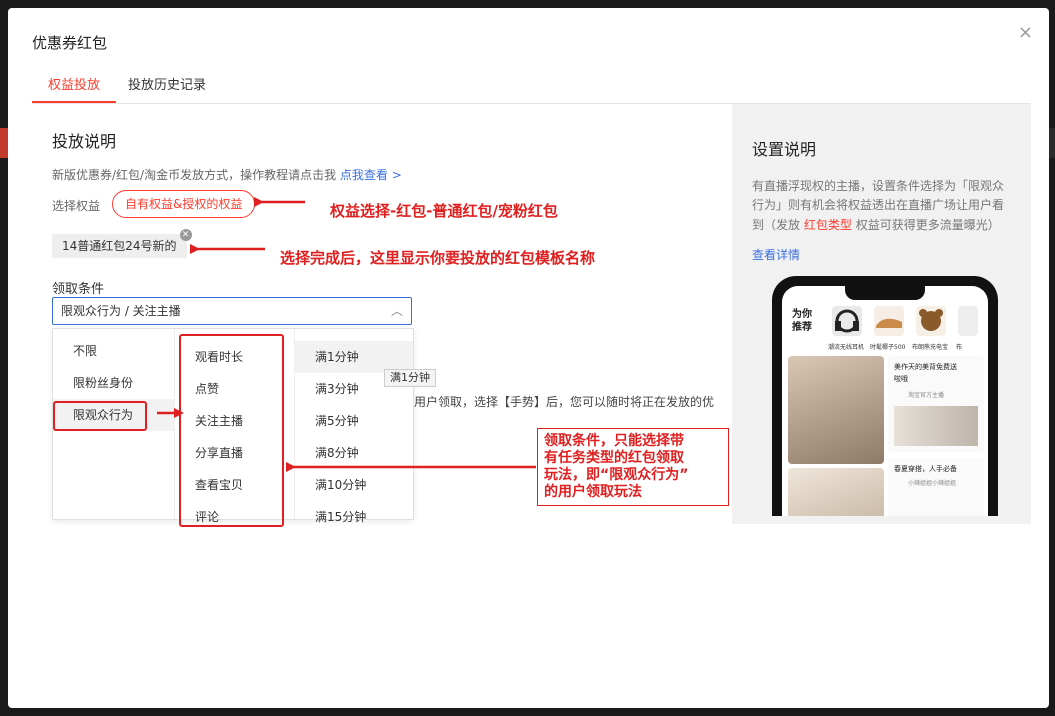 The image size is (1055, 716). What do you see at coordinates (444, 211) in the screenshot?
I see `annotation-rights-selection: 权益选择-红包-普通红包/宠粉红包` at bounding box center [444, 211].